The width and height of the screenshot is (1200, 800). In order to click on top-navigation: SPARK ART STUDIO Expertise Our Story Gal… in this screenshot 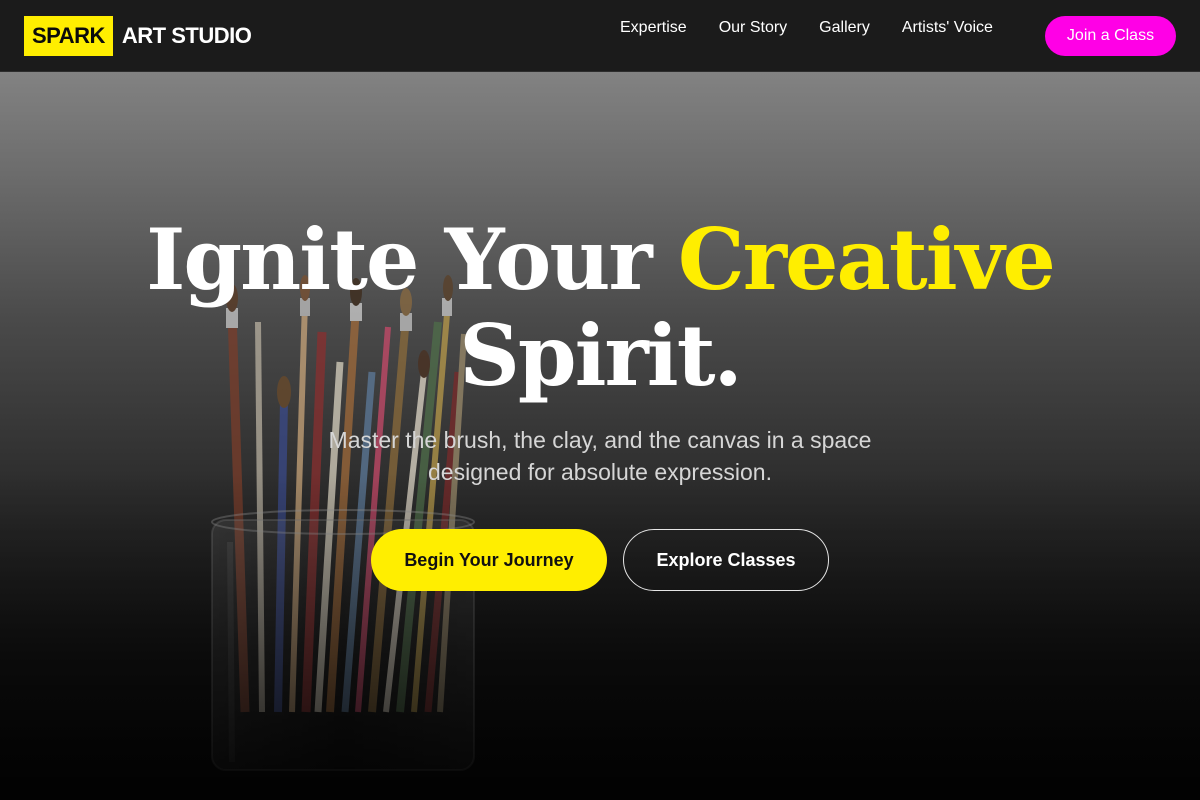, I will do `click(600, 36)`.